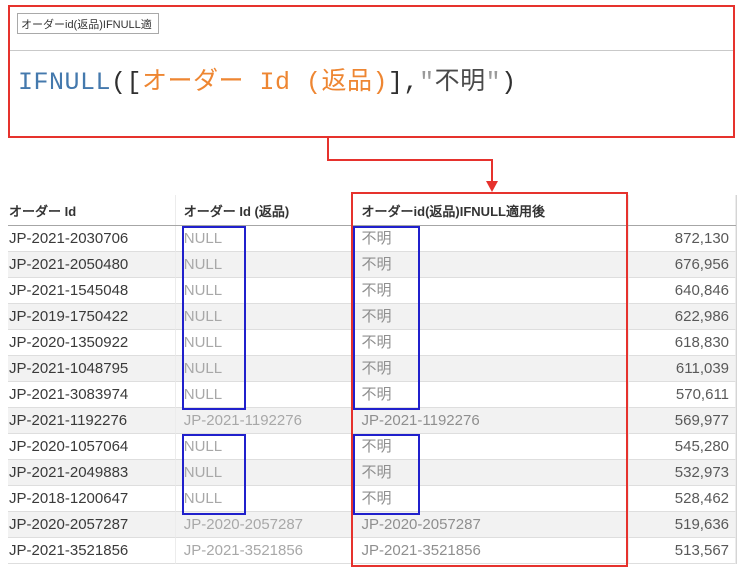 The width and height of the screenshot is (742, 586). Describe the element at coordinates (92, 499) in the screenshot. I see `table-cell: JP-2018-1200647` at that location.